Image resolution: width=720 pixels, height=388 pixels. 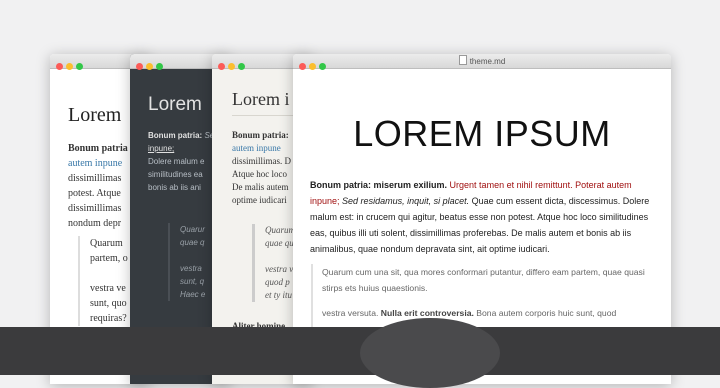 What do you see at coordinates (109, 258) in the screenshot?
I see `text-line: partem, o` at bounding box center [109, 258].